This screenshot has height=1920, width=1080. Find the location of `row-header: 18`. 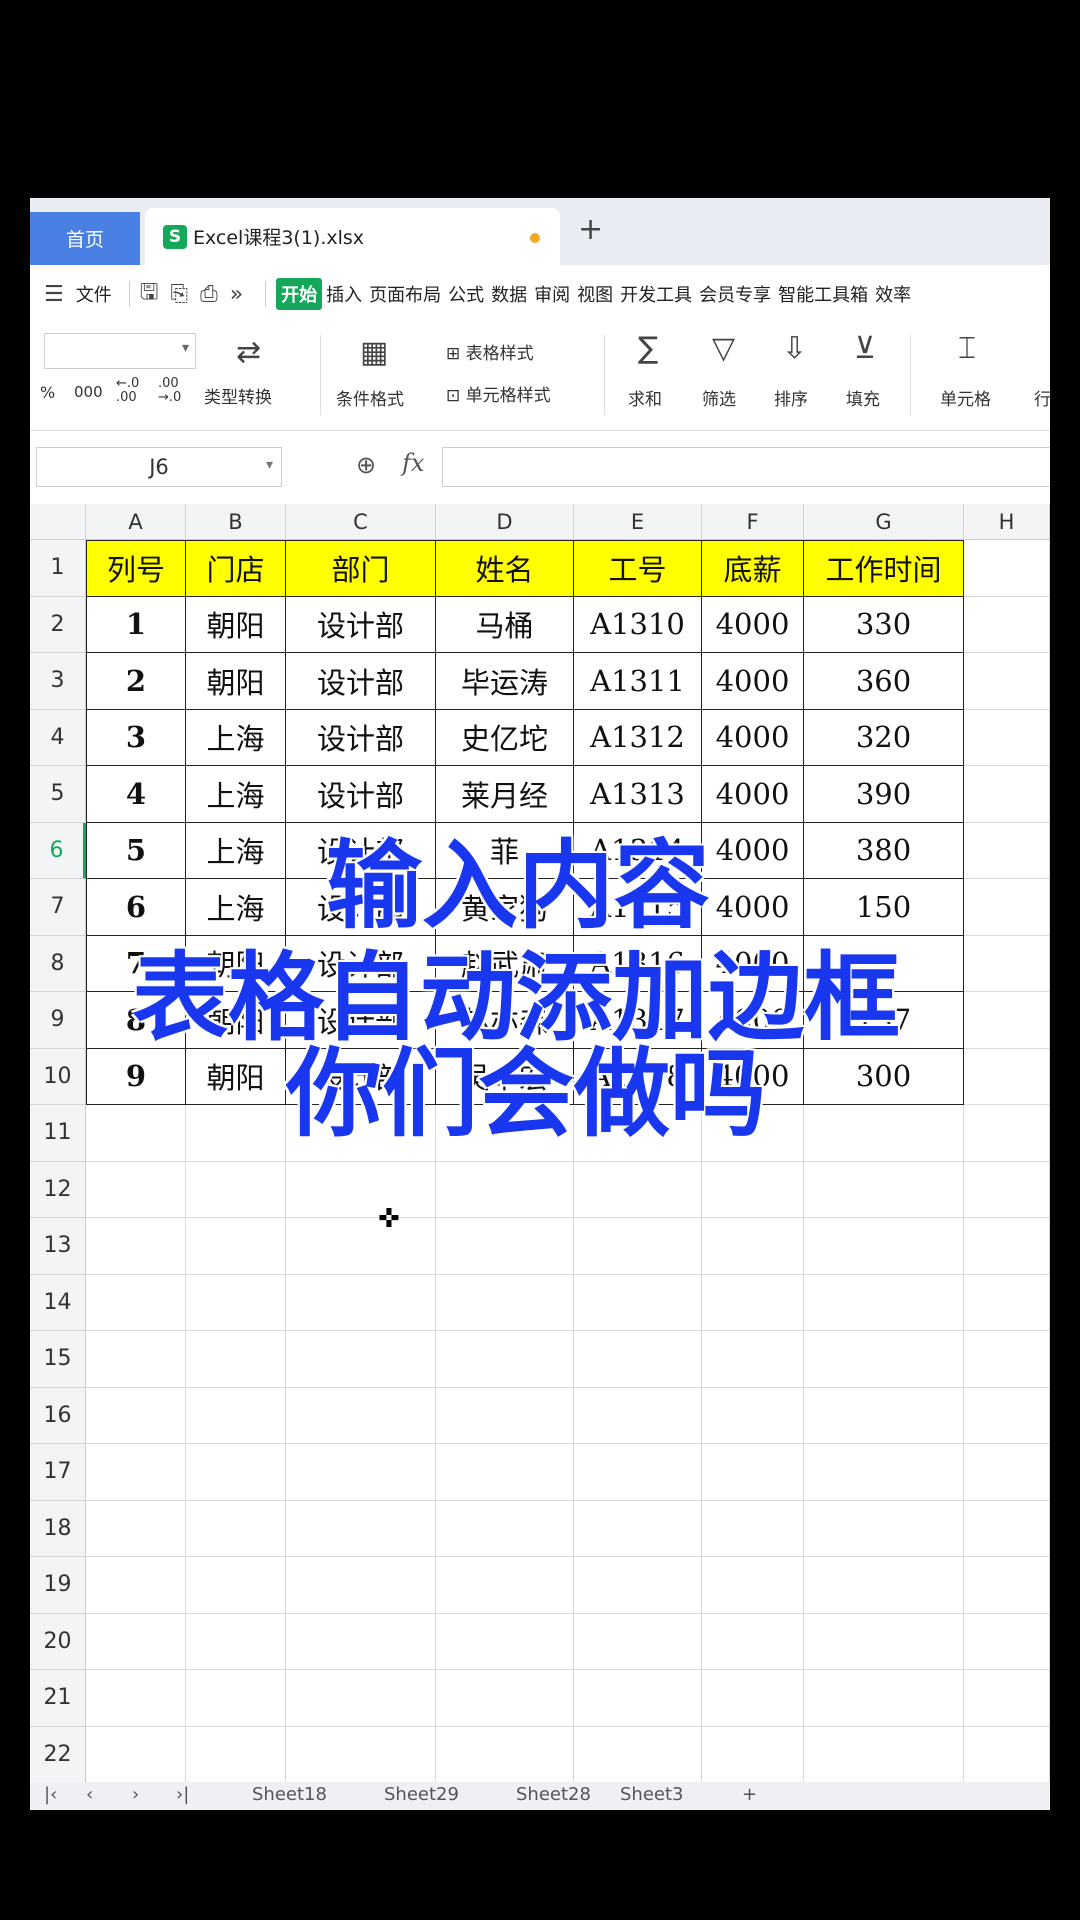

row-header: 18 is located at coordinates (58, 1528).